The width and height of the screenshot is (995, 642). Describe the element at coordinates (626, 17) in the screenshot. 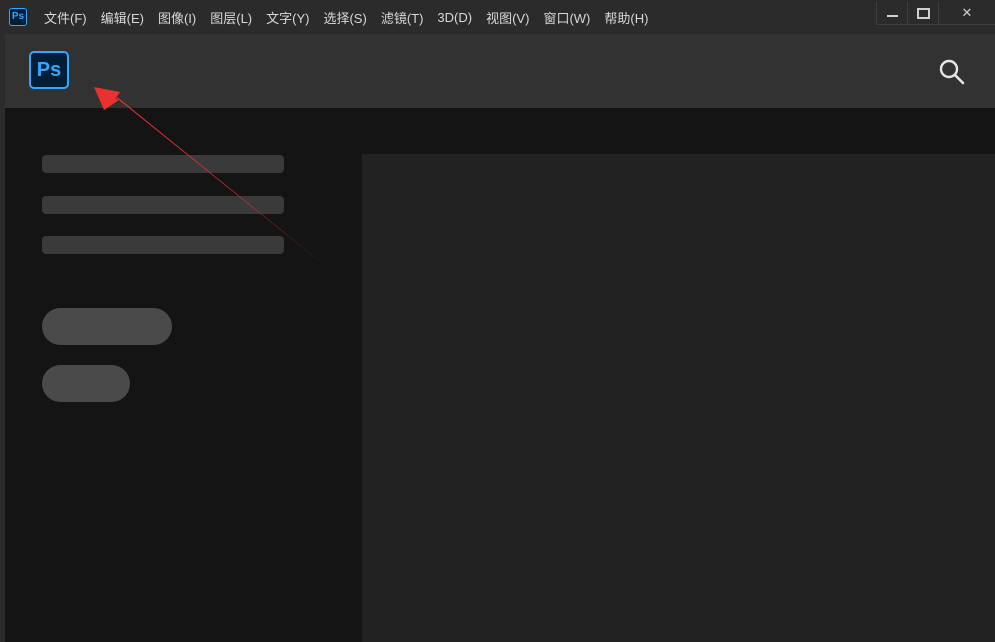

I see `menu-help: 帮助(H)` at that location.